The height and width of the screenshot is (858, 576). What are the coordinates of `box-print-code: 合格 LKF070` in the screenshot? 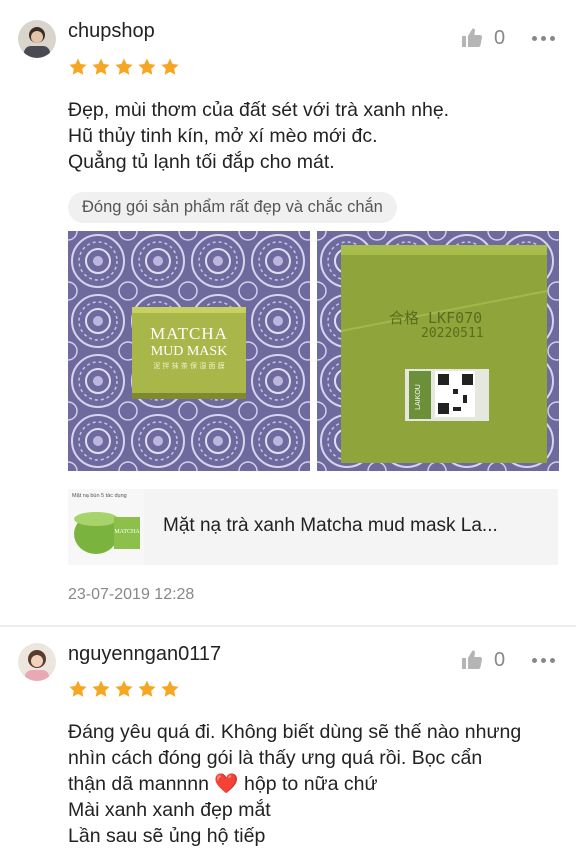 It's located at (435, 318).